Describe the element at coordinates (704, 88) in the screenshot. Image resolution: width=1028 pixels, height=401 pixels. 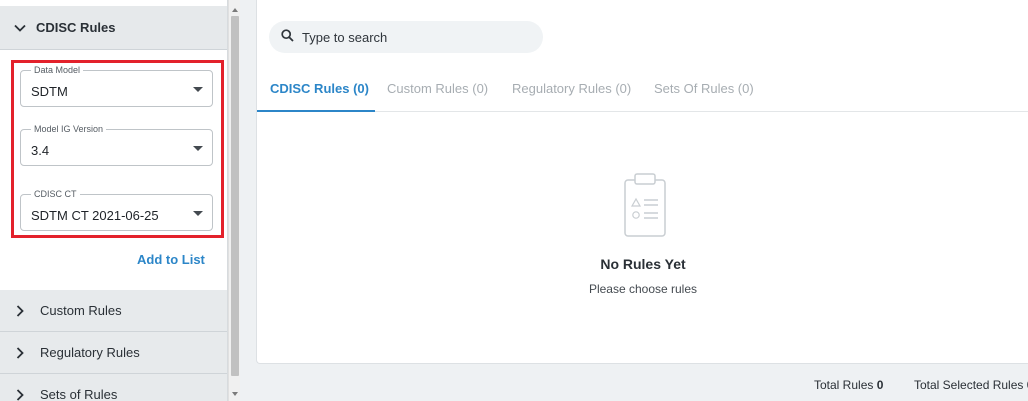
I see `tab-sets-of-rules: Sets Of Rules (0)` at that location.